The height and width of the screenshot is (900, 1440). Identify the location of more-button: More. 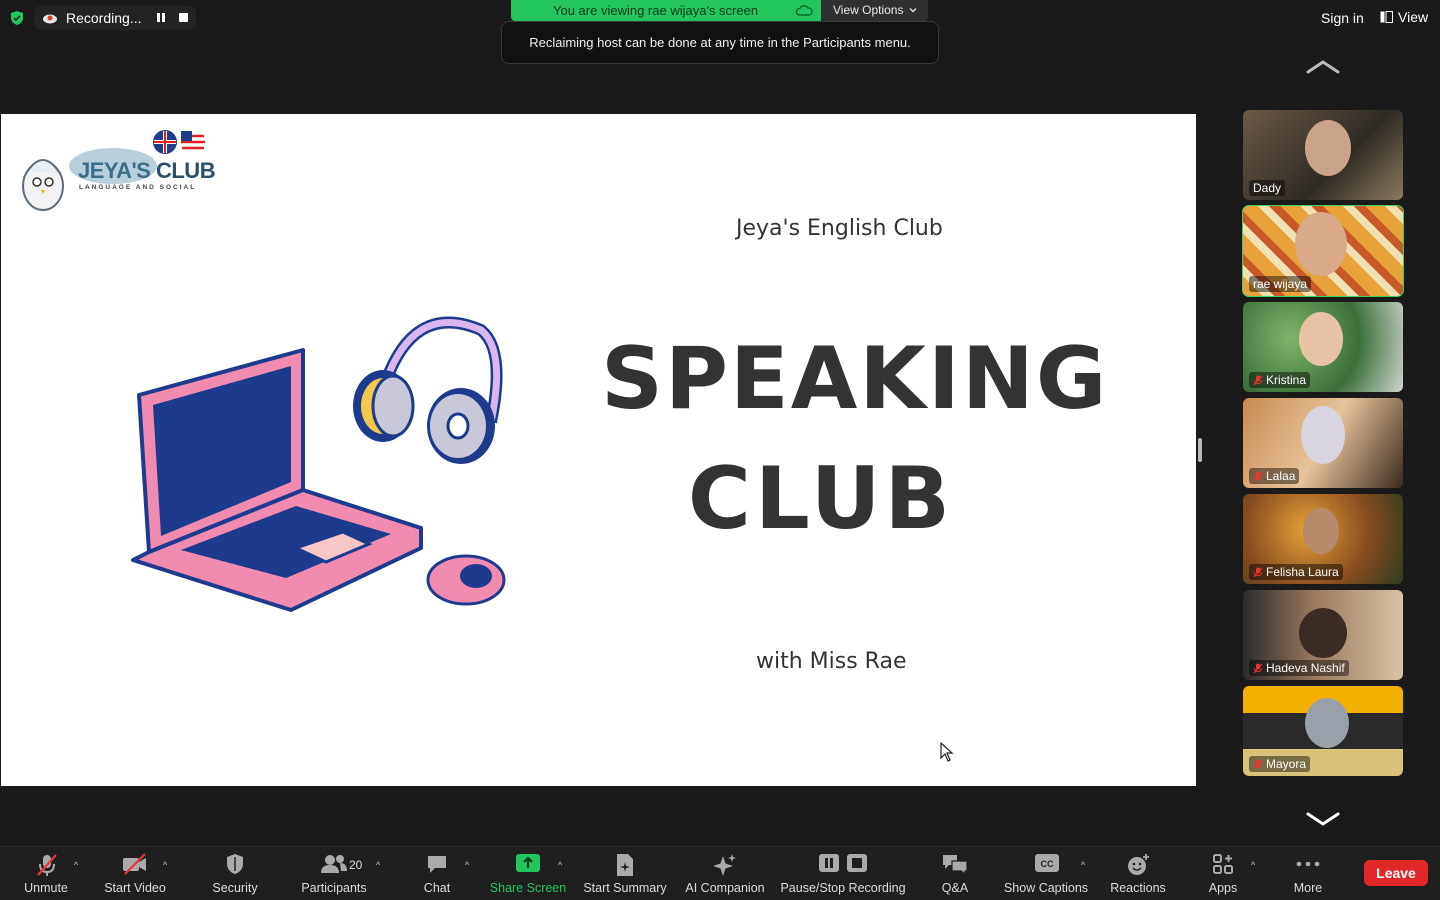
(1308, 873).